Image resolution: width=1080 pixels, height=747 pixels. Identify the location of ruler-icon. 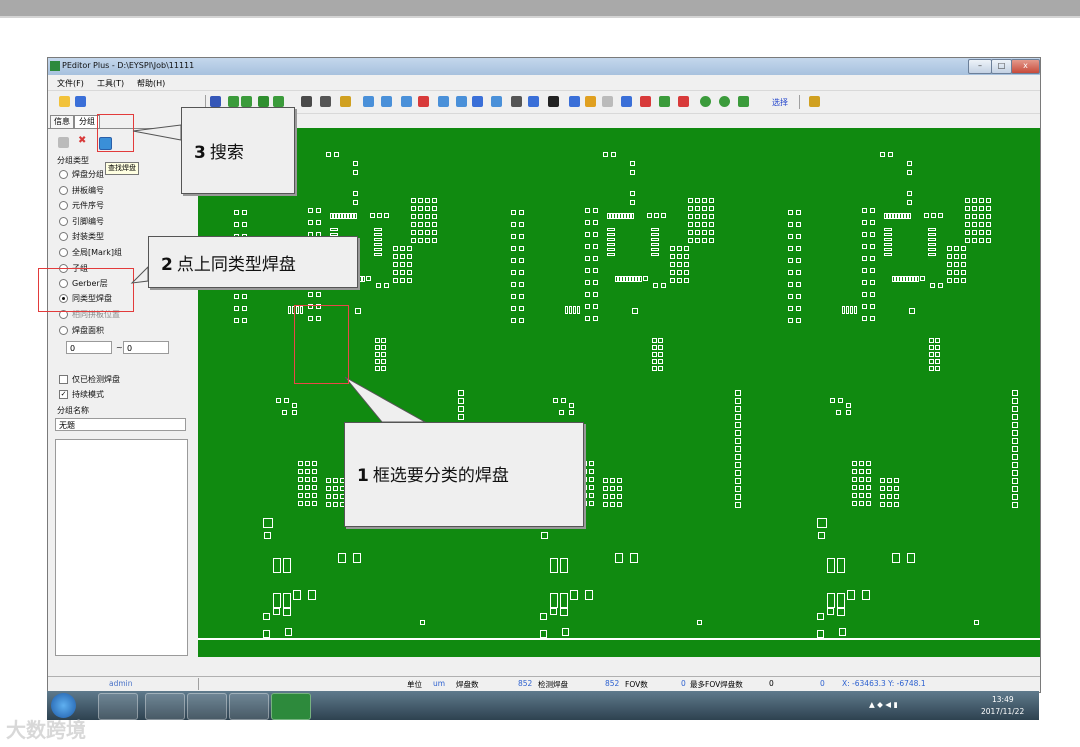
(590, 101).